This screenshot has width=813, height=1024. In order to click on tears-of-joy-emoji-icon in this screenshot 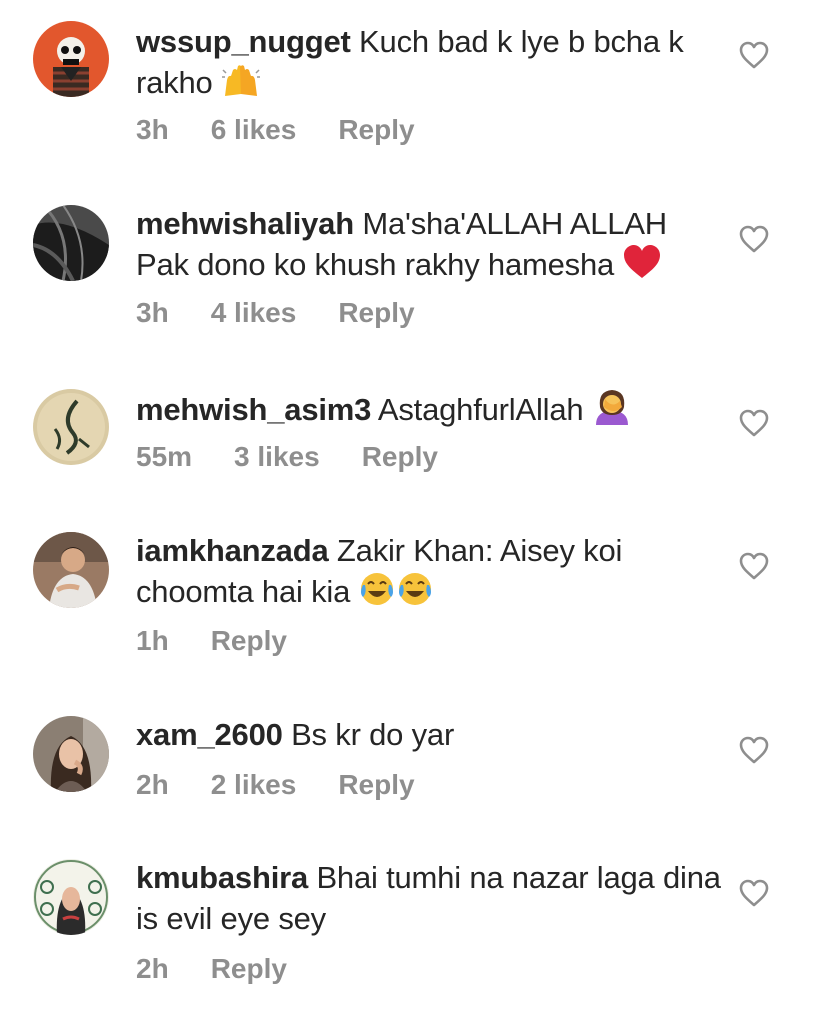, I will do `click(396, 589)`.